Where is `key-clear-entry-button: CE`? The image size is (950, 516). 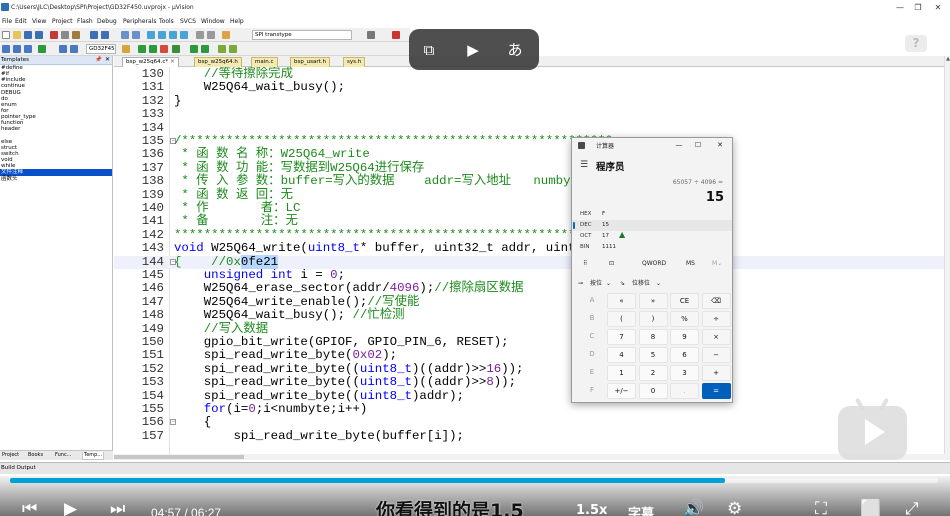 key-clear-entry-button: CE is located at coordinates (684, 301).